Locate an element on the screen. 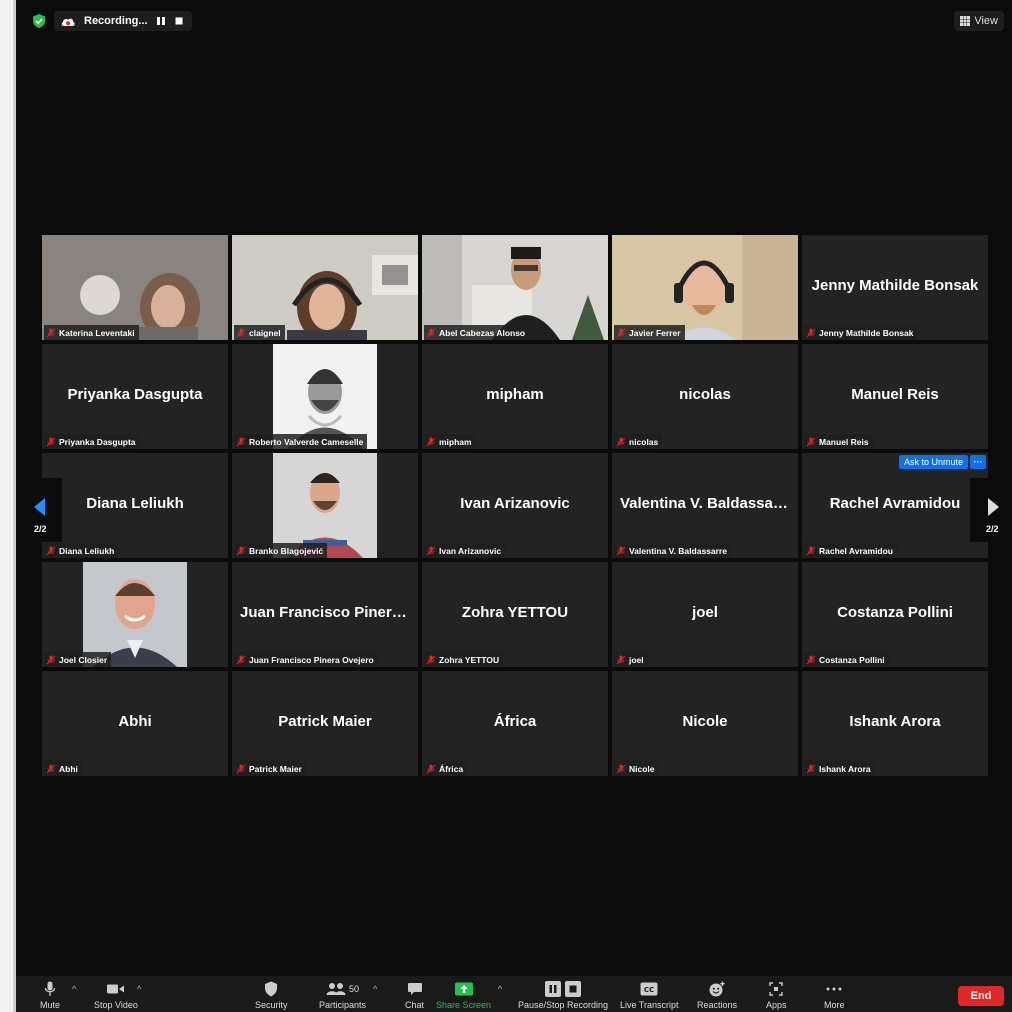  participant-name-label: Jenny Mathilde Bonsak is located at coordinates (861, 332).